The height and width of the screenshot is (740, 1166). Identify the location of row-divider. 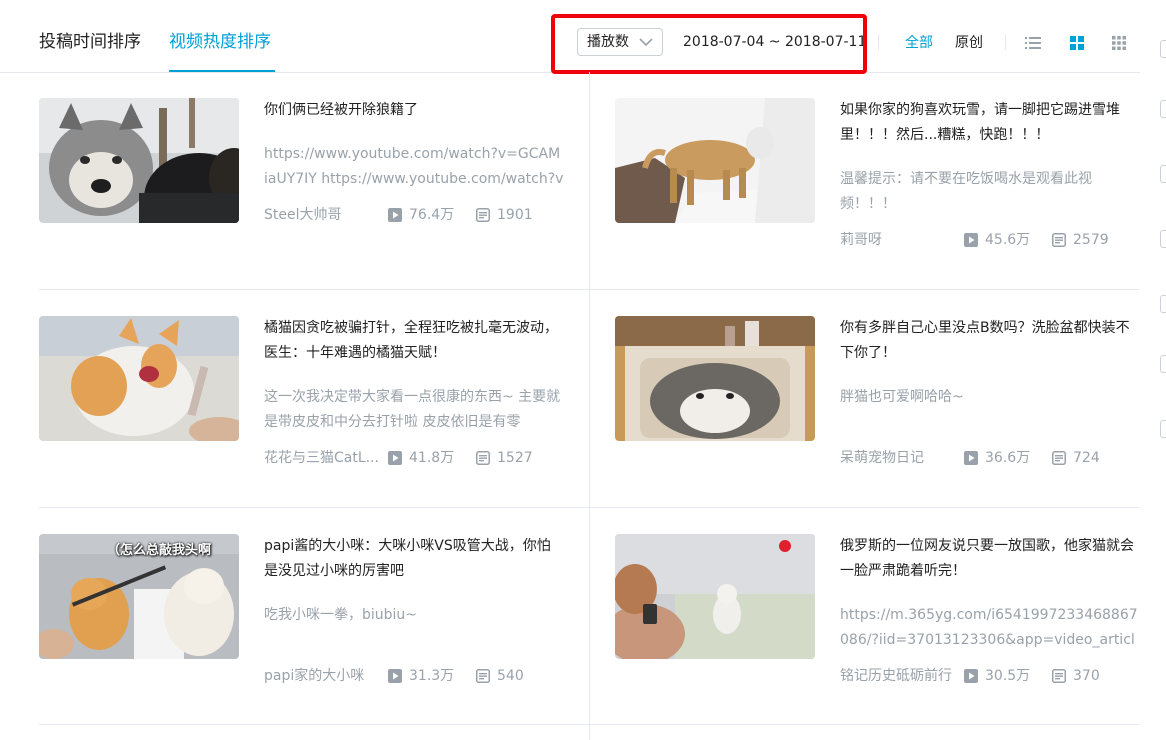
(589, 724).